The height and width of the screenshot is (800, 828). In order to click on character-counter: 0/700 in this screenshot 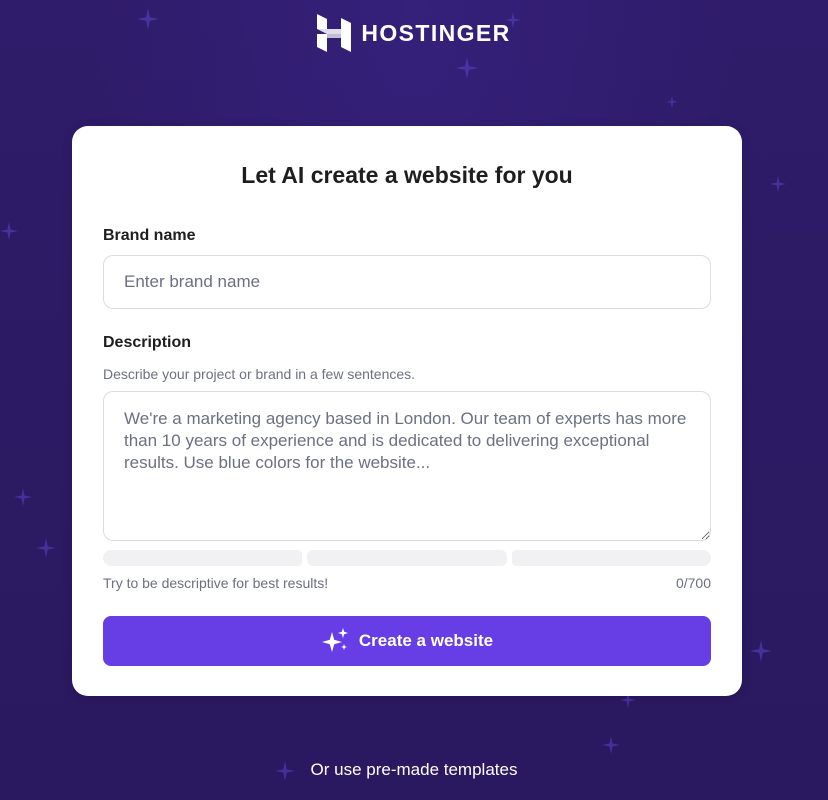, I will do `click(693, 583)`.